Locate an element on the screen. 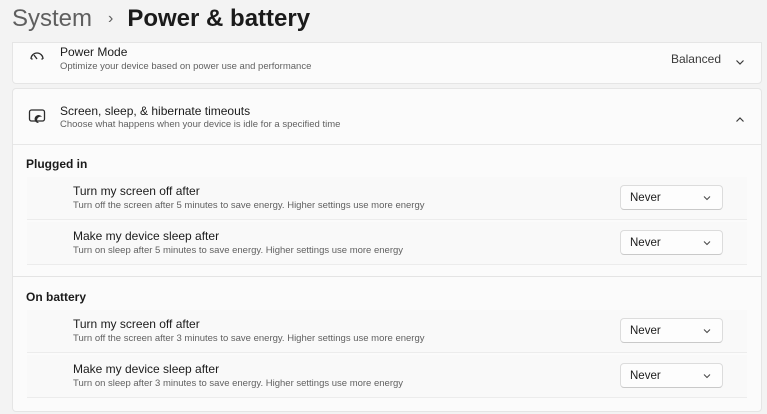 The image size is (767, 414). plugged-sleep-value: Never is located at coordinates (645, 242).